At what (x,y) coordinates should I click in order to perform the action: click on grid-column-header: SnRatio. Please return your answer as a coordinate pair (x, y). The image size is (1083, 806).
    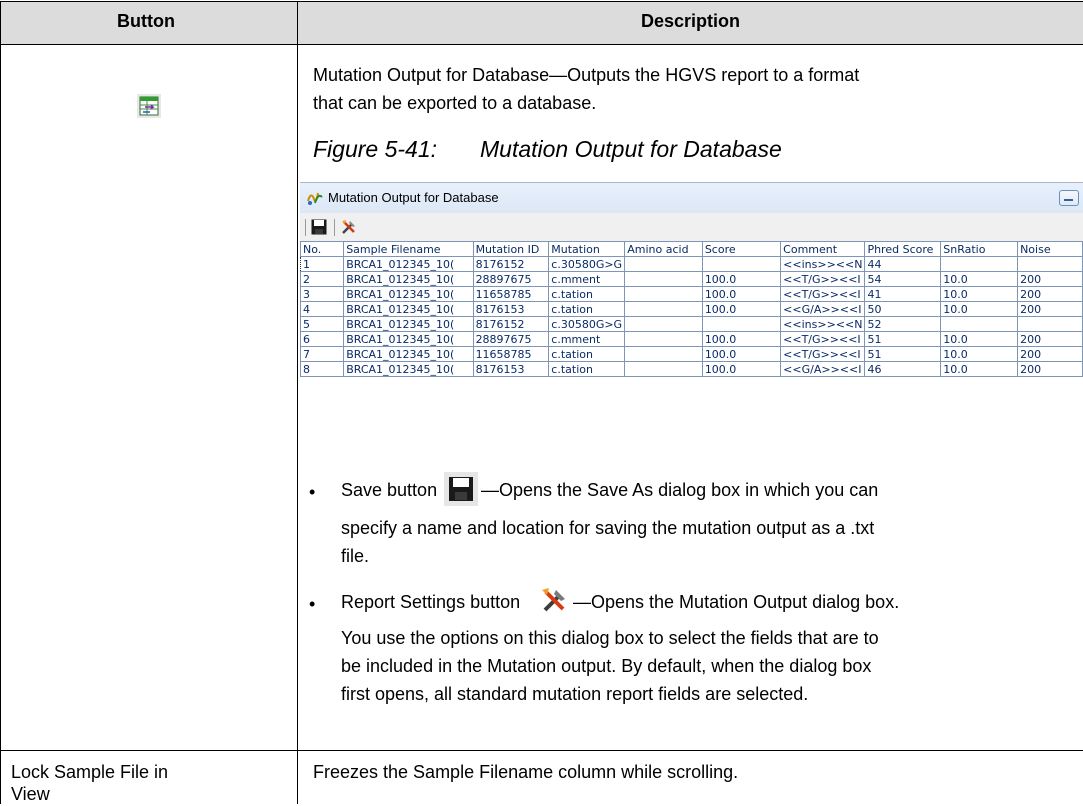
    Looking at the image, I should click on (979, 249).